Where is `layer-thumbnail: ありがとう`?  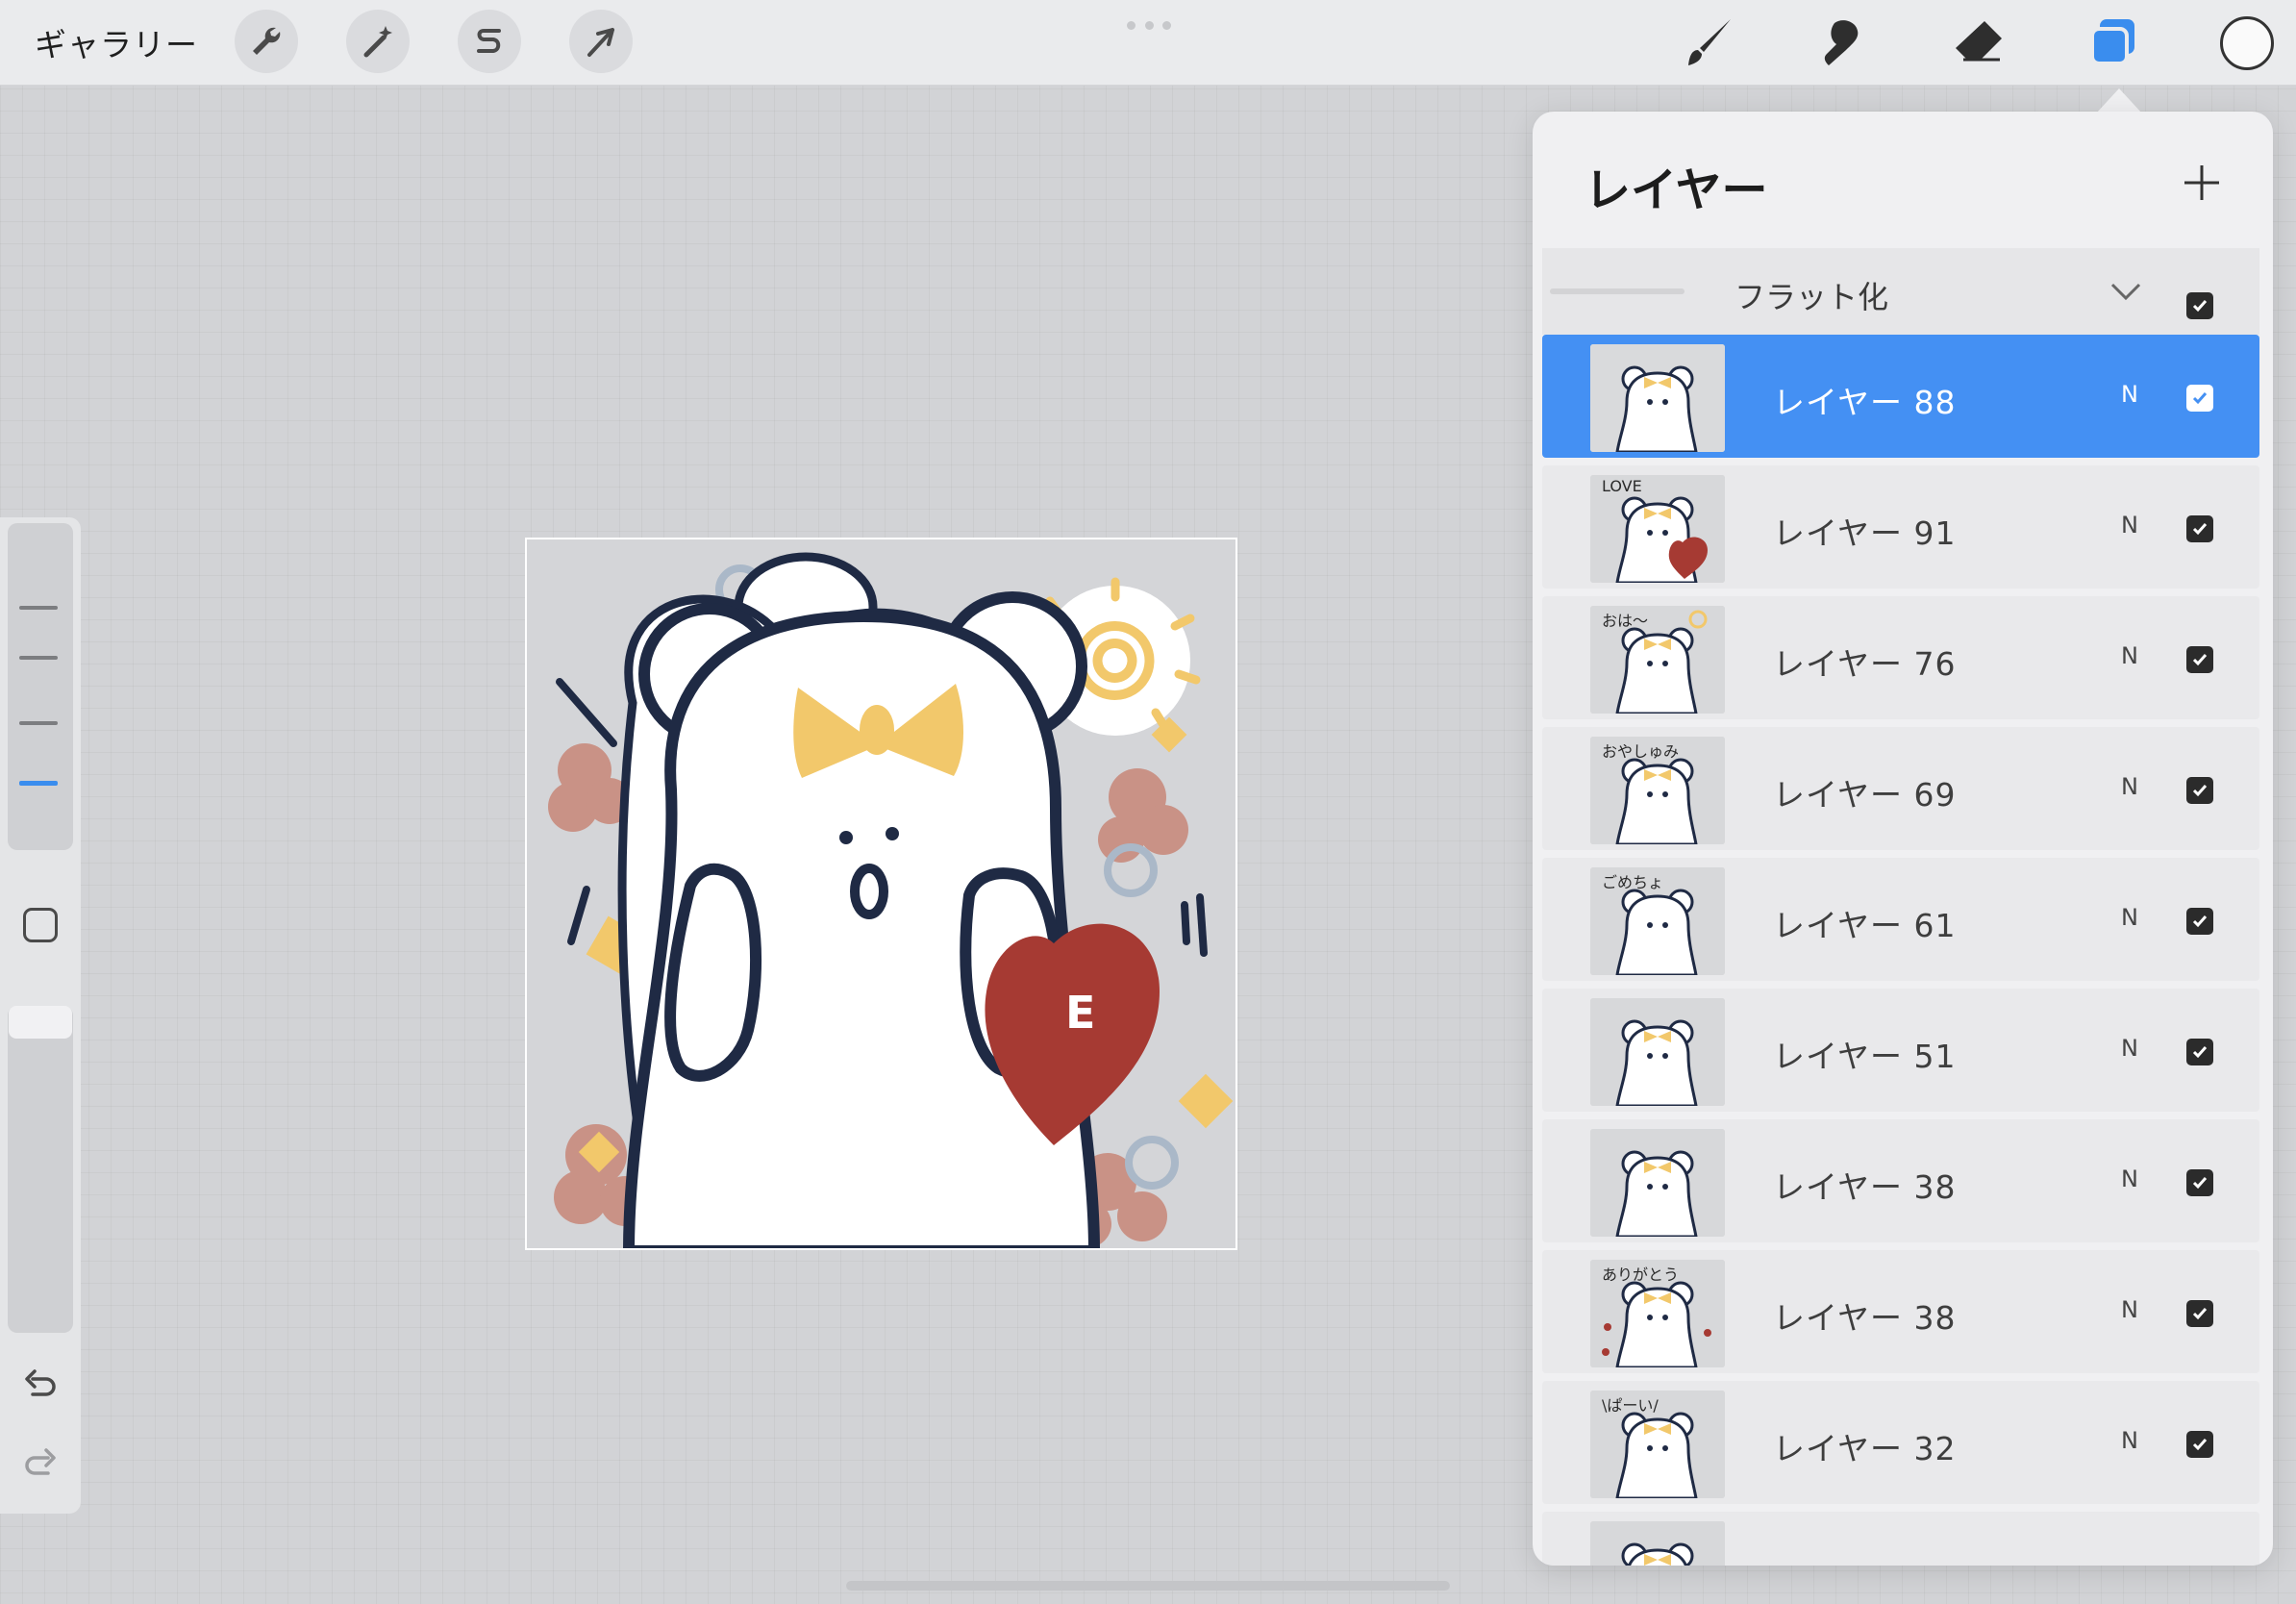
layer-thumbnail: ありがとう is located at coordinates (1657, 1313).